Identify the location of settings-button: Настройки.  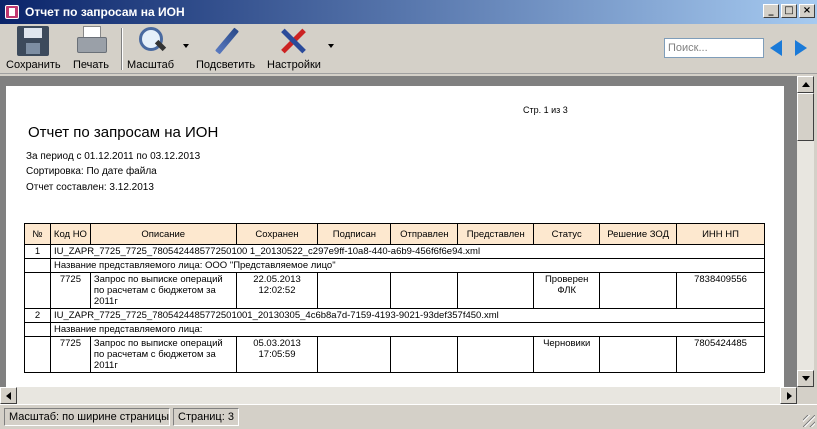
(294, 49).